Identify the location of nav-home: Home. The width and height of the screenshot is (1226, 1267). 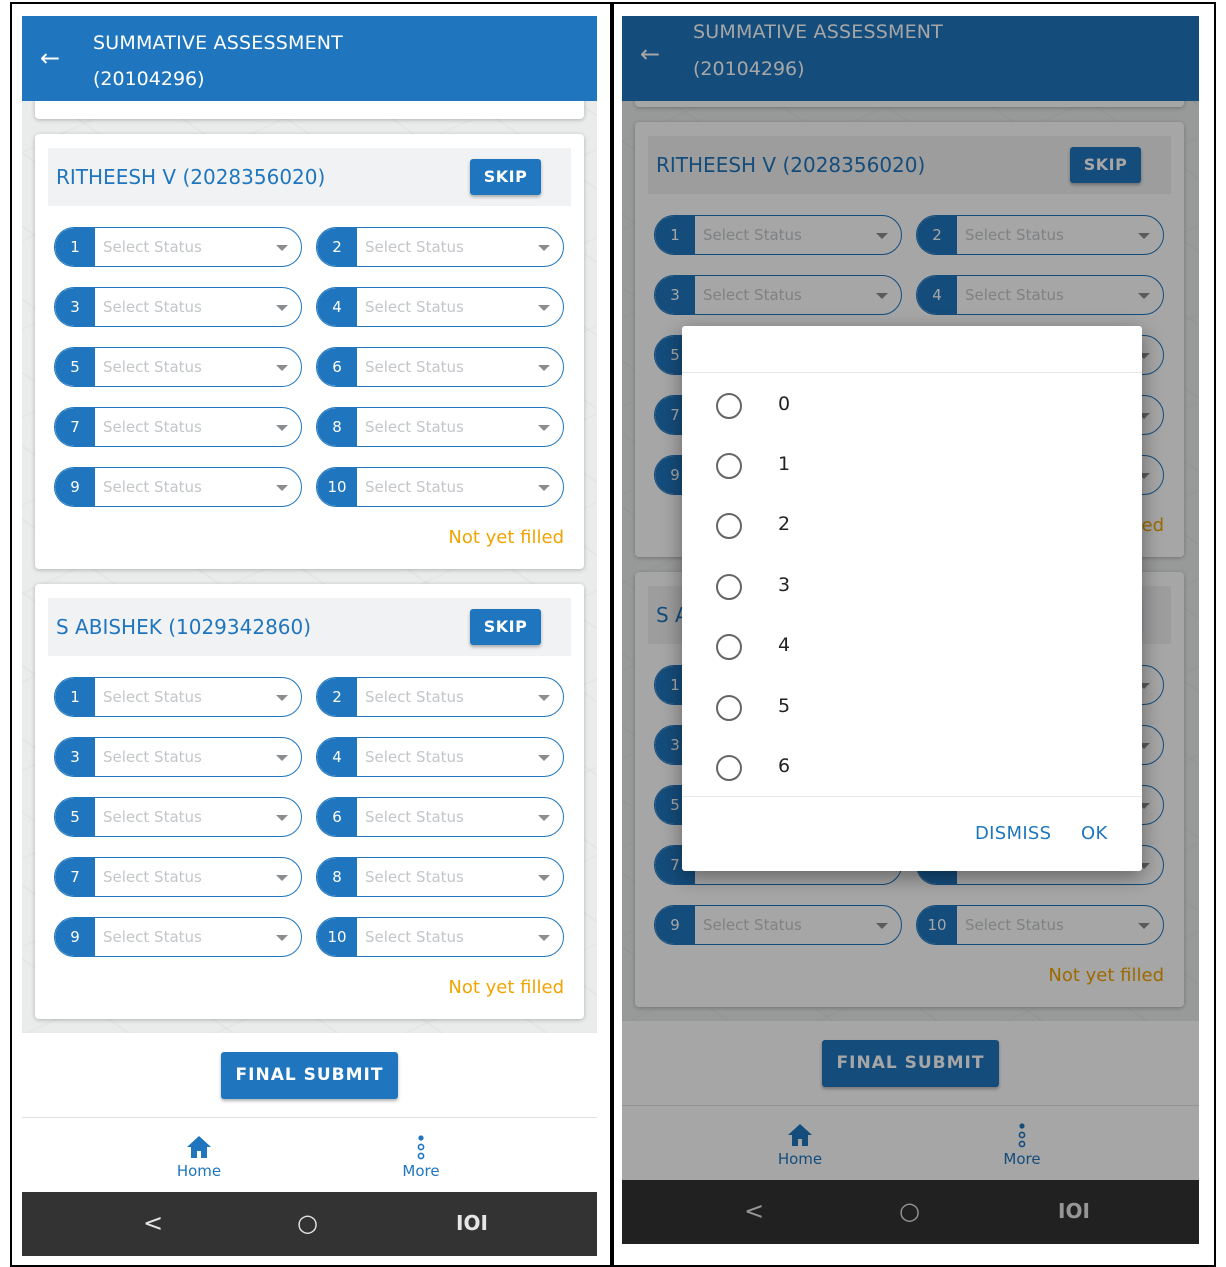
(199, 1157).